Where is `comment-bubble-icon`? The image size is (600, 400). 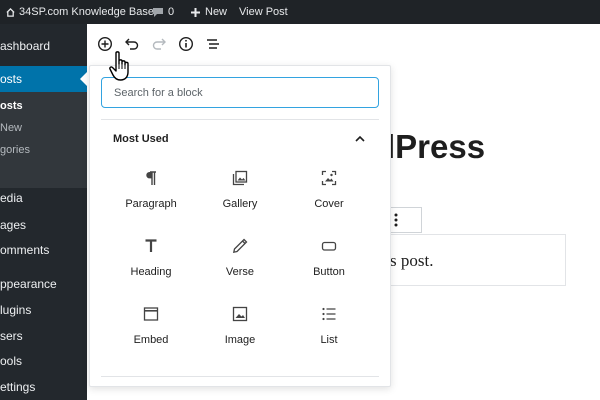
comment-bubble-icon is located at coordinates (158, 12).